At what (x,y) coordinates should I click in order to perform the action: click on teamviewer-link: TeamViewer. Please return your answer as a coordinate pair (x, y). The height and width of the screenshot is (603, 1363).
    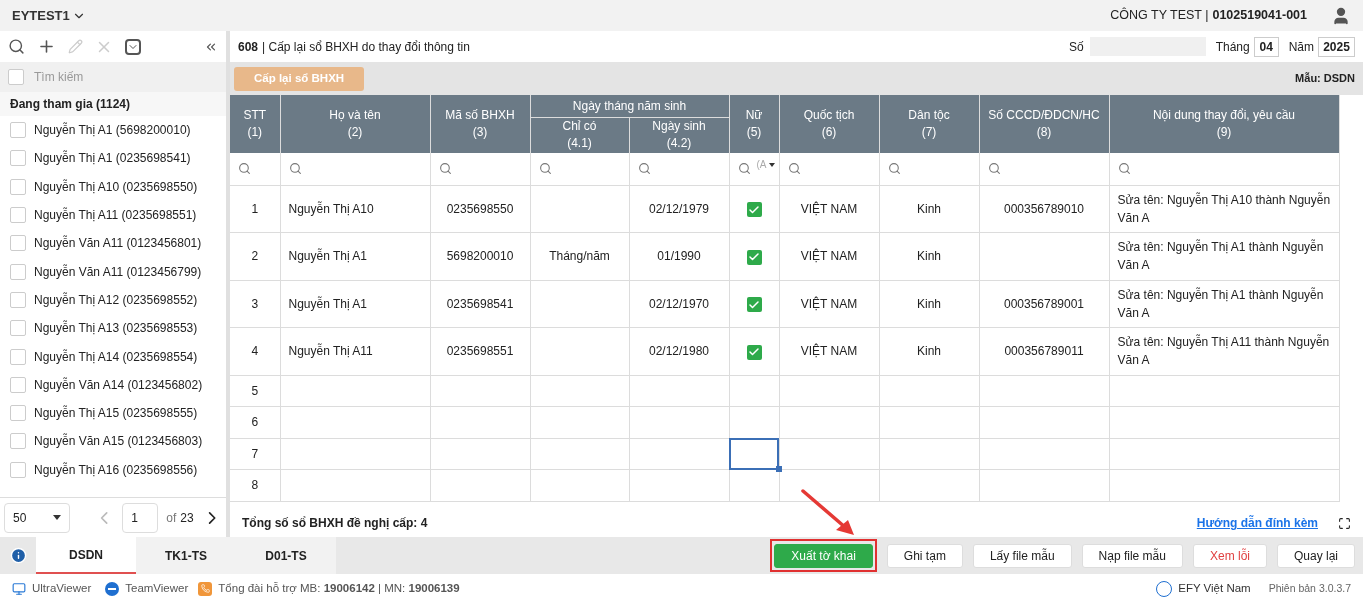
    Looking at the image, I should click on (157, 588).